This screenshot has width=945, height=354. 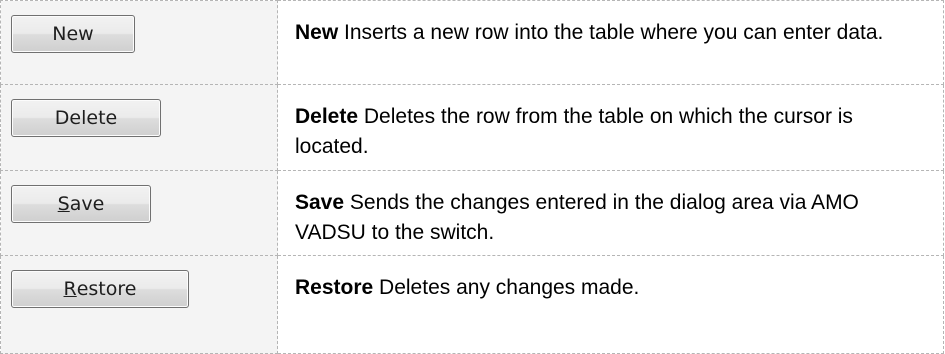 I want to click on button-image-cell: Delete, so click(x=139, y=127).